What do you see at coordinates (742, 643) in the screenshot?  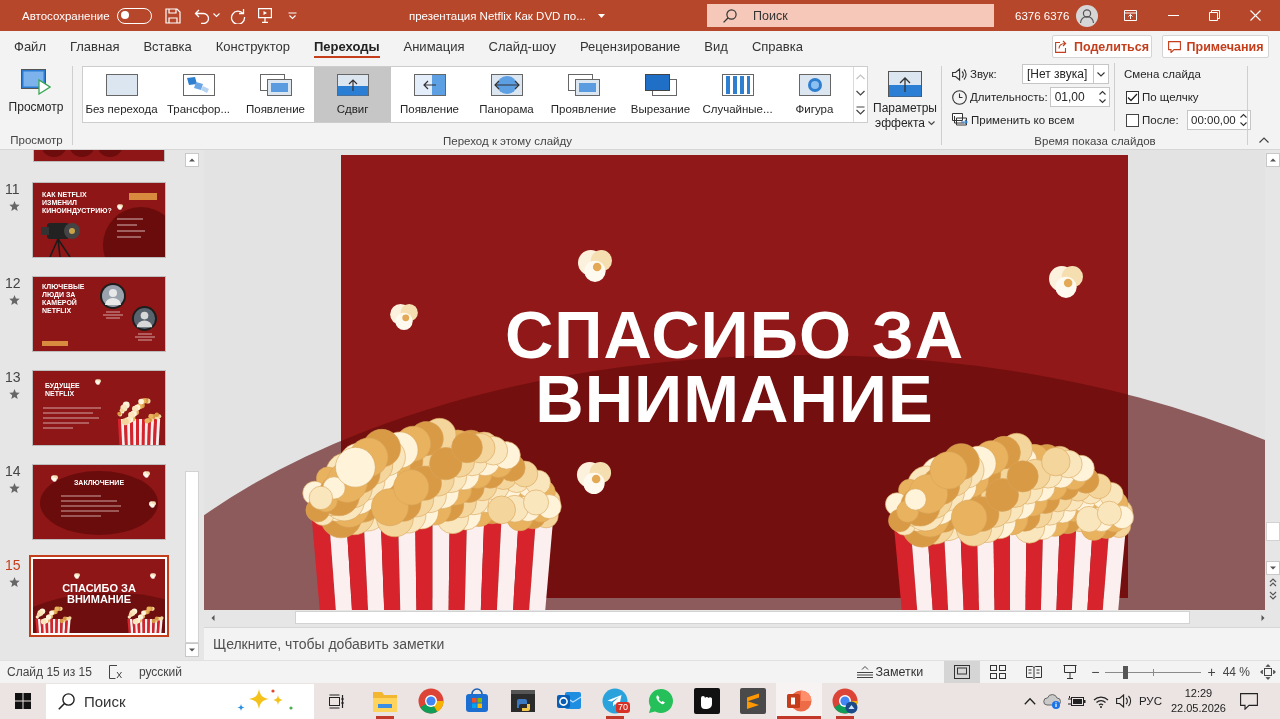 I see `notes-field: Щелкните, чтобы добавить заметки` at bounding box center [742, 643].